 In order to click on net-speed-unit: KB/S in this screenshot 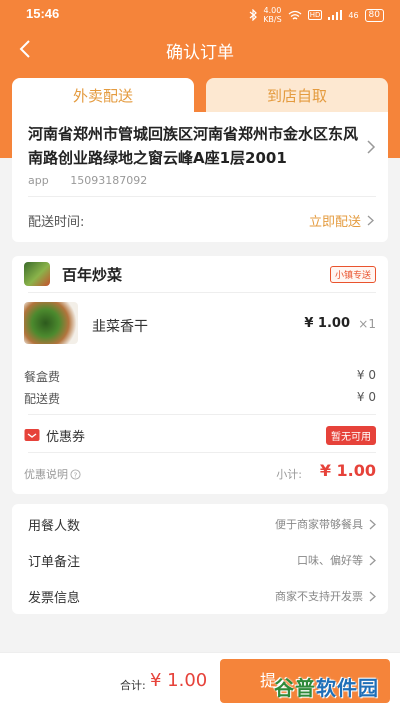, I will do `click(272, 19)`.